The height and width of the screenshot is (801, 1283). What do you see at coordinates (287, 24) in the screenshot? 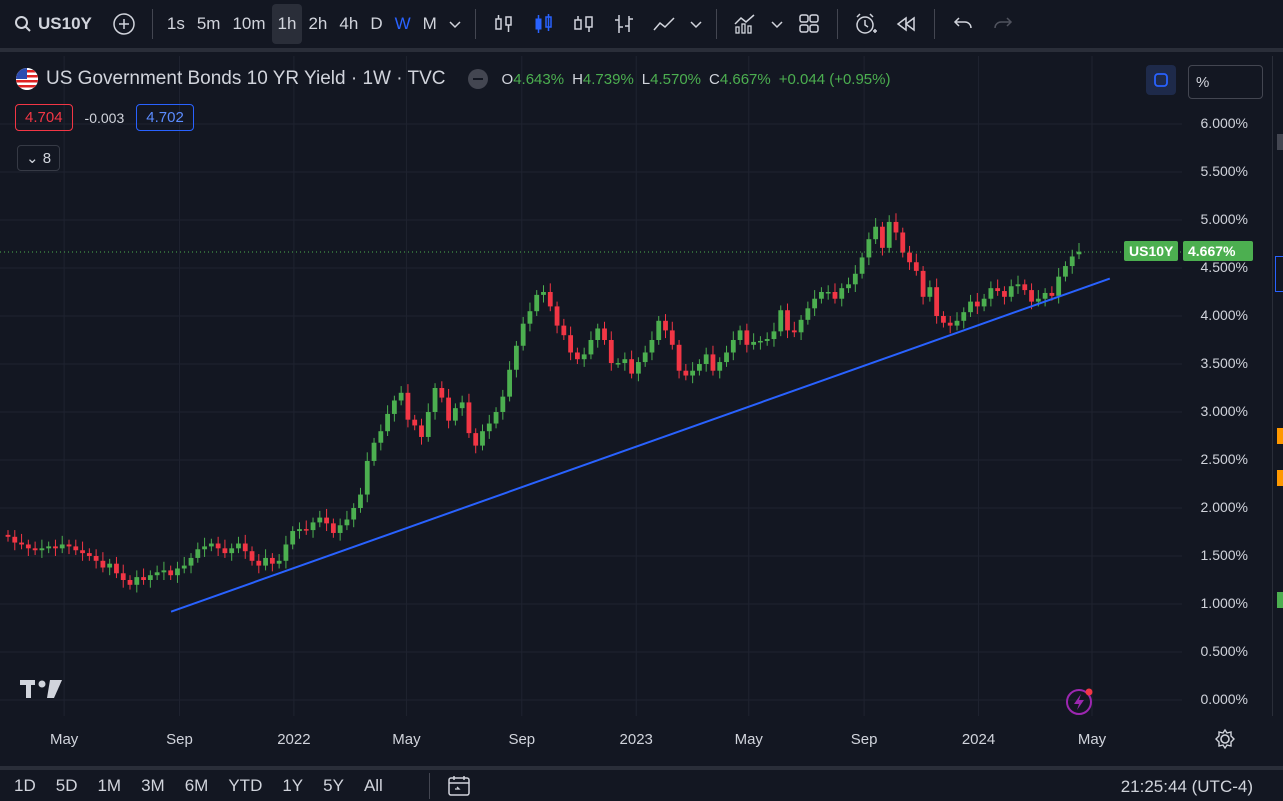
I see `interval-1h: 1h` at bounding box center [287, 24].